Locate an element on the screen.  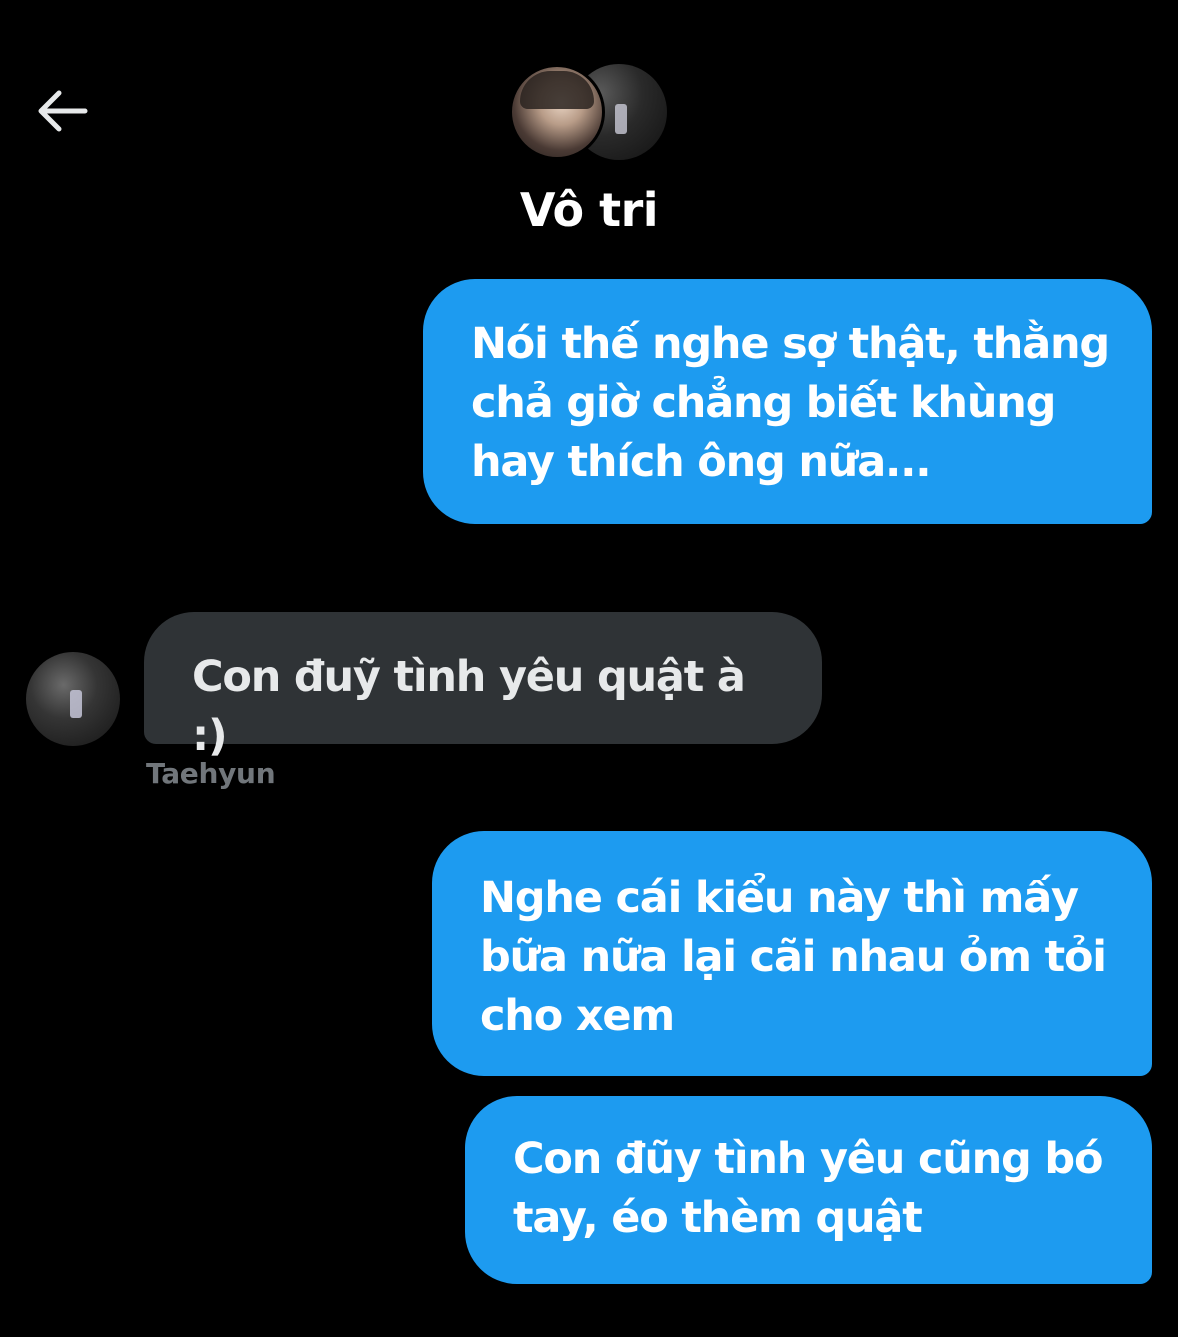
sender-avatar is located at coordinates (73, 699).